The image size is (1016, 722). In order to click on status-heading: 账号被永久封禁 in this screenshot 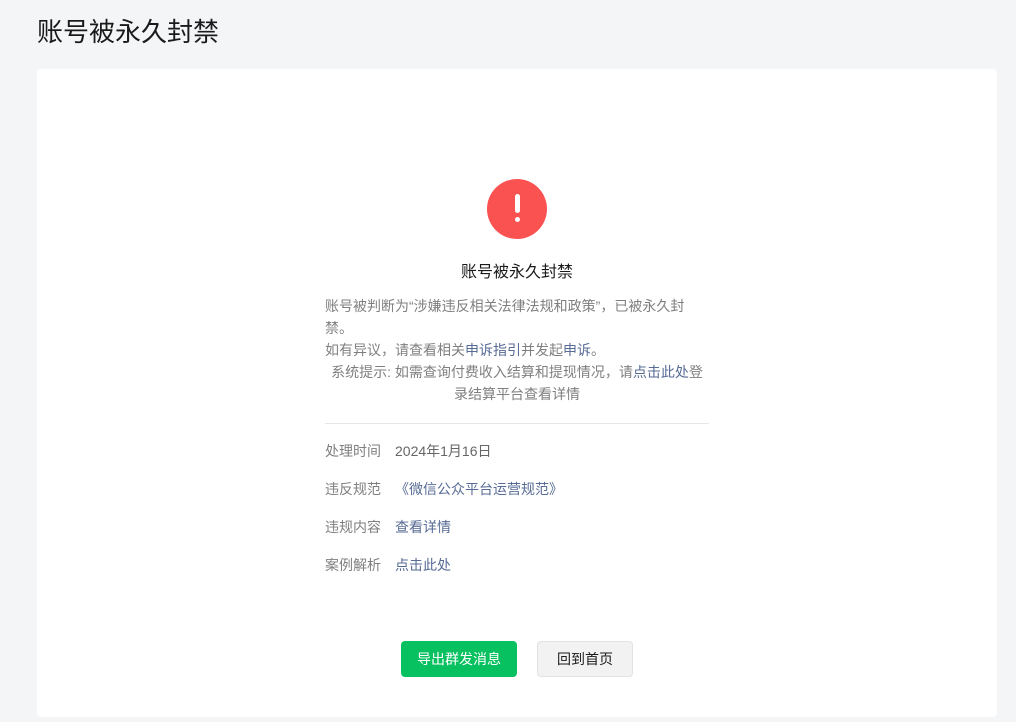, I will do `click(516, 272)`.